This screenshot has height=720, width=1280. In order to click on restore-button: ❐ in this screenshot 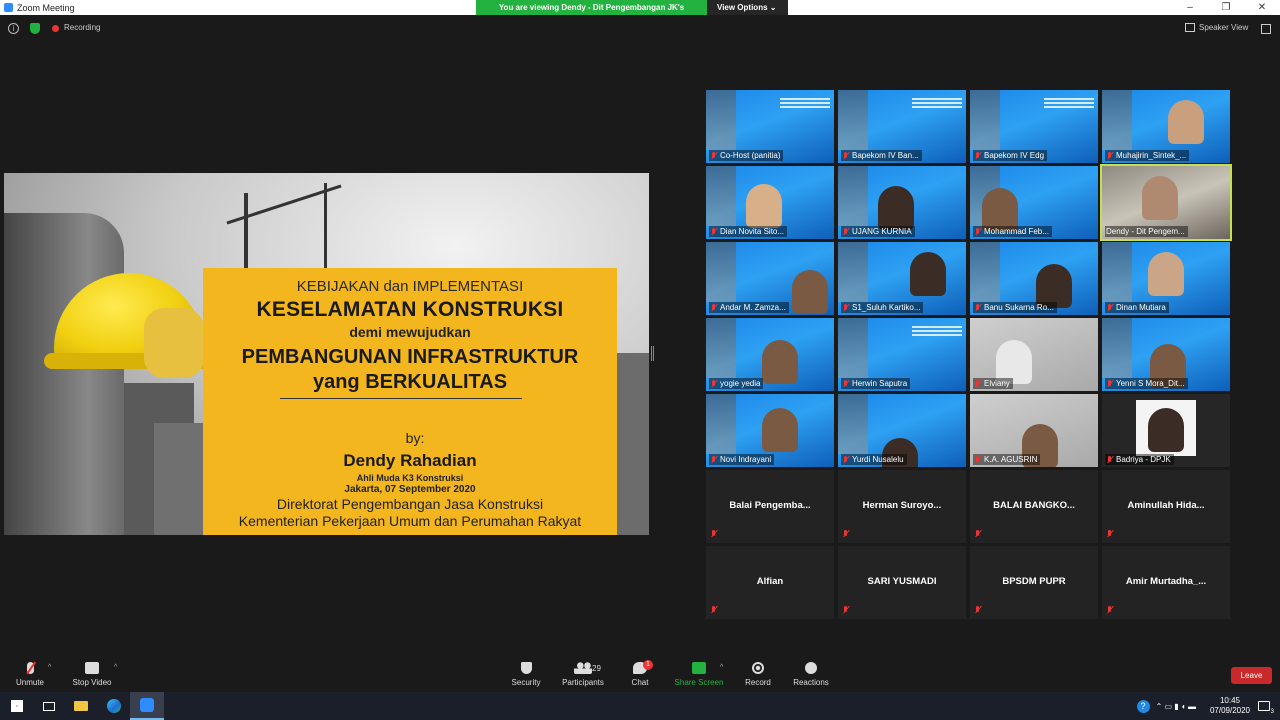, I will do `click(1226, 7)`.